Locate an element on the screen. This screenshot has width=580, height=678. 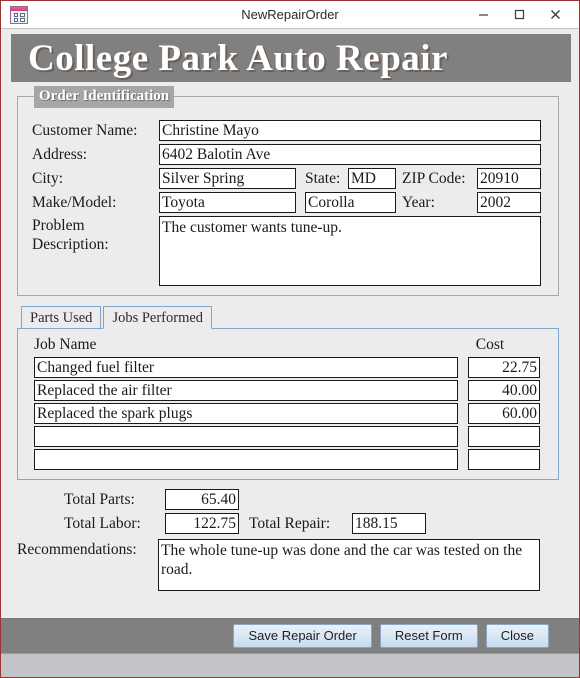
save-repair-order-button: Save Repair Order is located at coordinates (302, 636).